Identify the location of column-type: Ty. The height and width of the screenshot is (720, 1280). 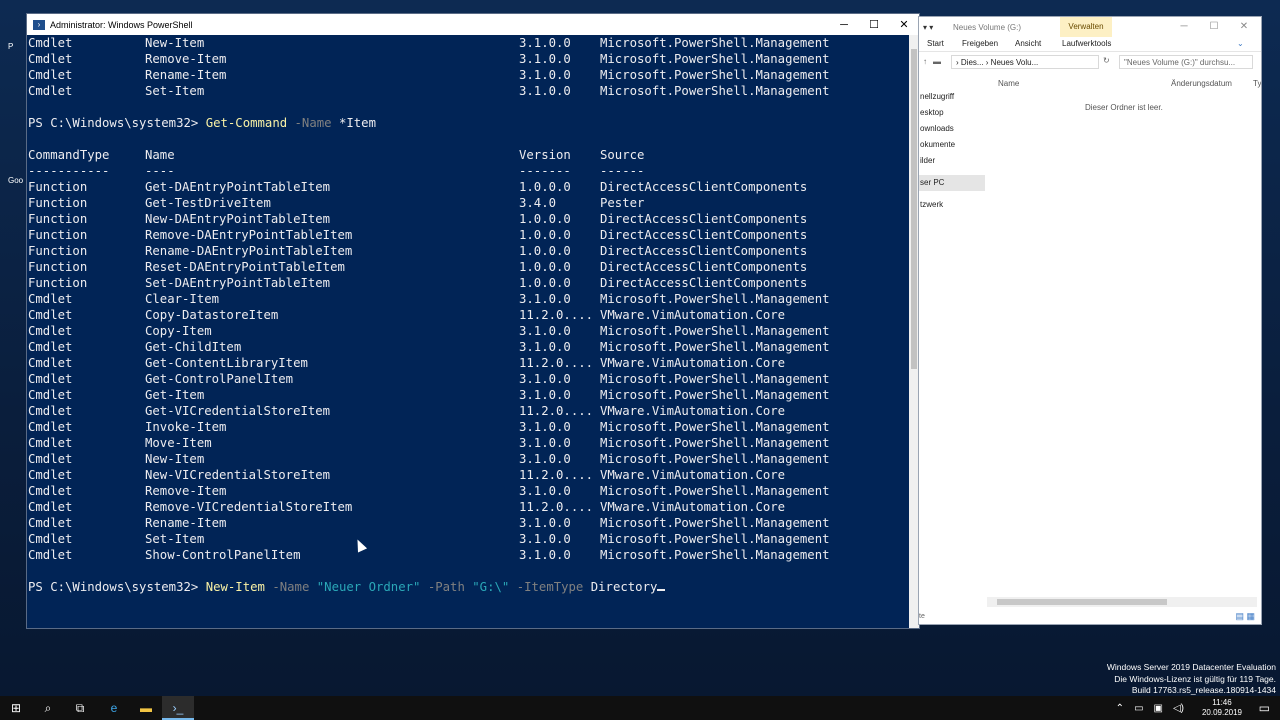
(1257, 83).